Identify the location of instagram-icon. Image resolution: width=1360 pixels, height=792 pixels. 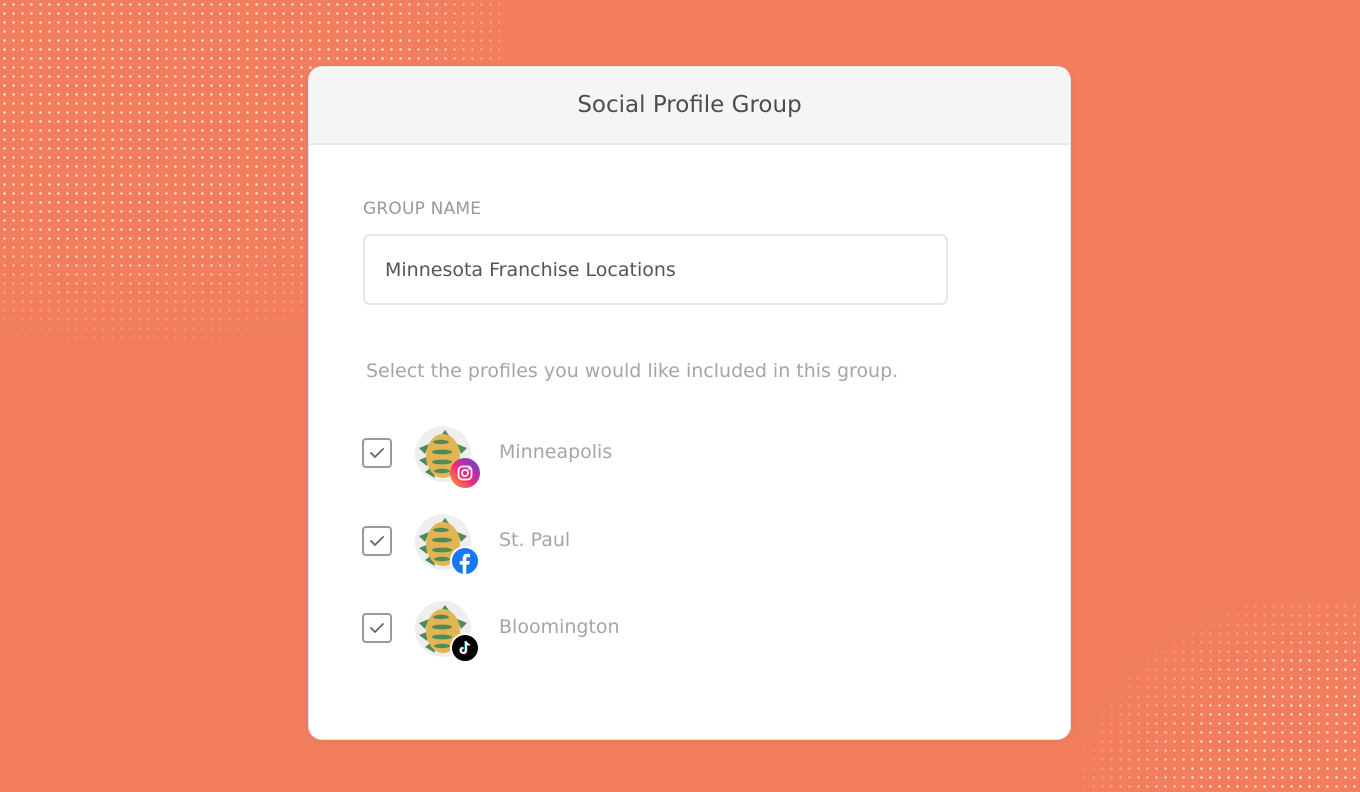
(465, 473).